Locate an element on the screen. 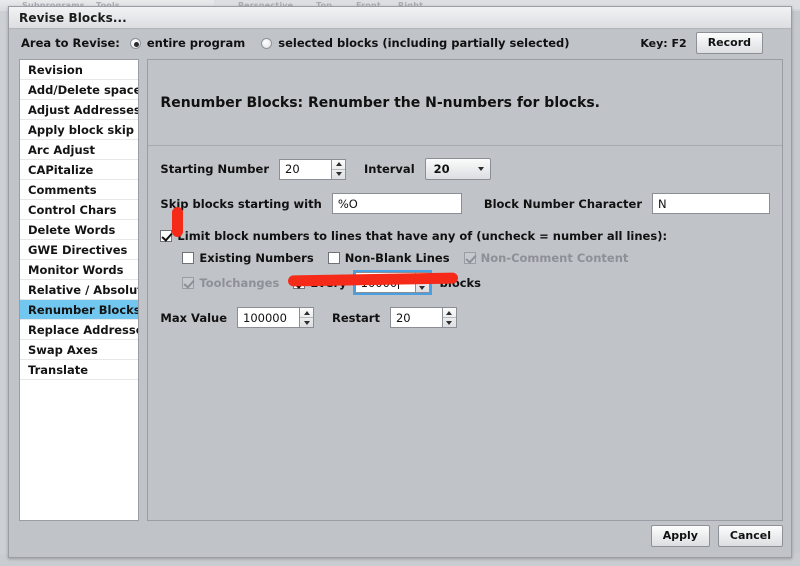  restart-label: Restart is located at coordinates (356, 317).